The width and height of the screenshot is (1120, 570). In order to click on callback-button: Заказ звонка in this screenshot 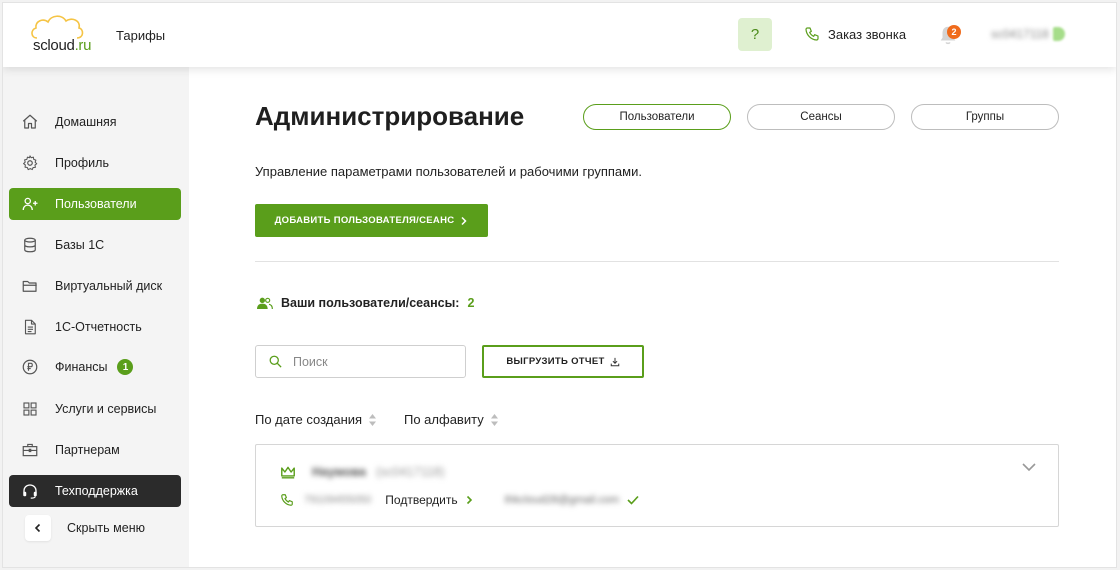, I will do `click(855, 34)`.